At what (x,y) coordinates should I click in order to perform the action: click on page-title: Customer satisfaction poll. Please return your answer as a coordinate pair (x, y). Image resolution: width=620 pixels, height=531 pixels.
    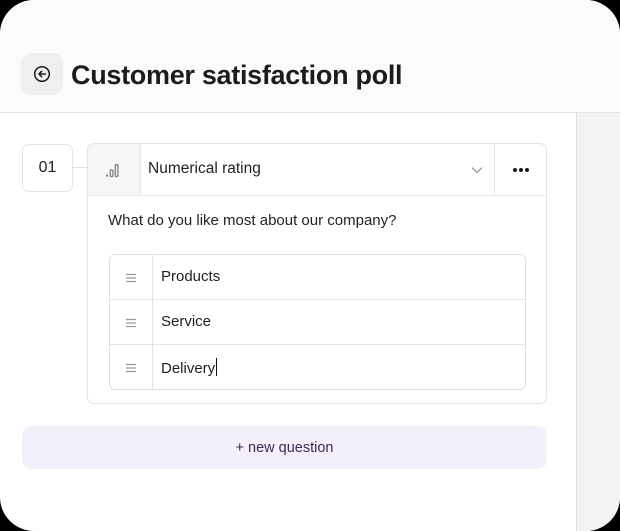
    Looking at the image, I should click on (237, 75).